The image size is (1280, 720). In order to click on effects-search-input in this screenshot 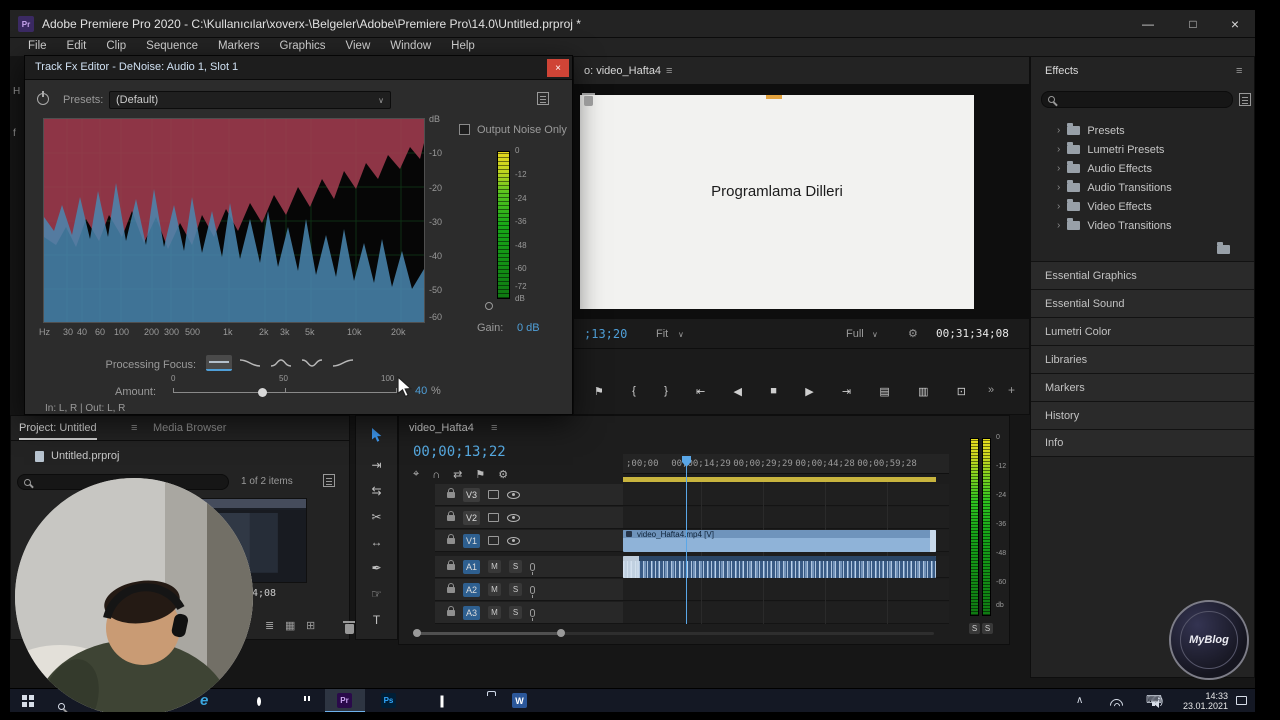, I will do `click(1137, 99)`.